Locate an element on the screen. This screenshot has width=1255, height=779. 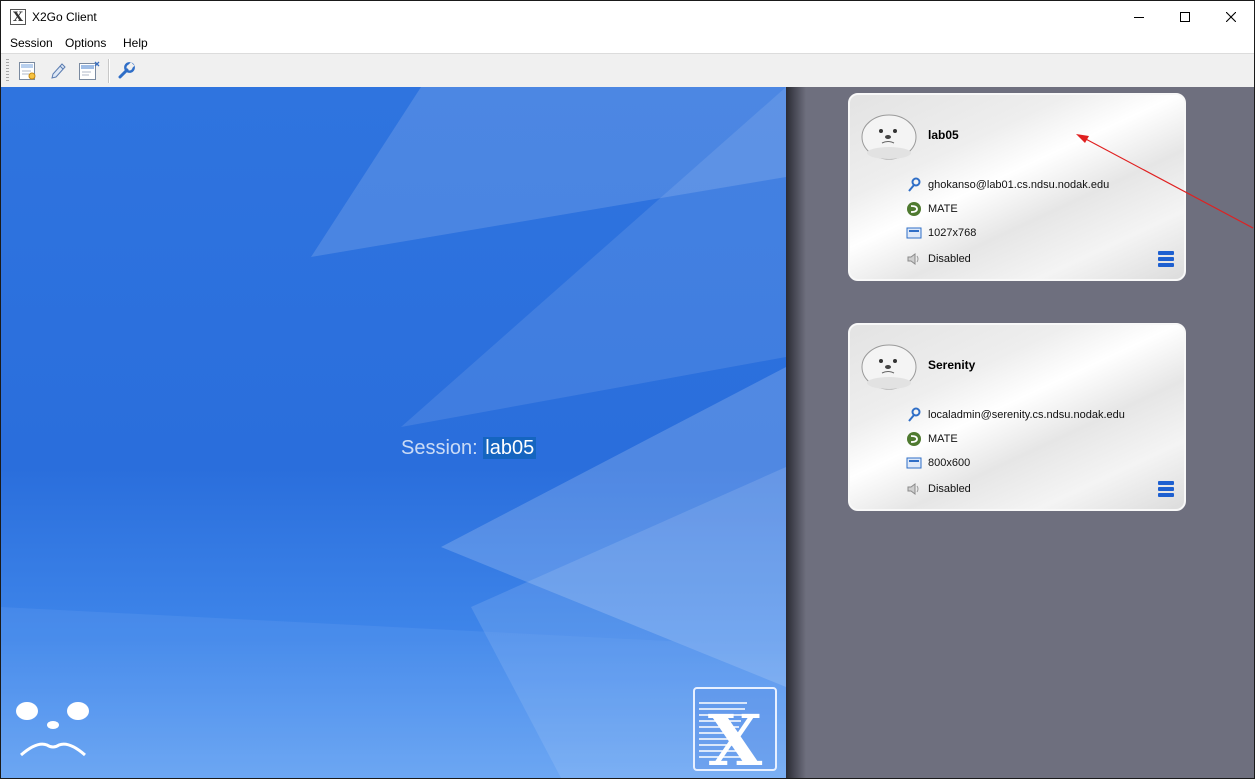
session-prefix: Session: is located at coordinates (439, 448).